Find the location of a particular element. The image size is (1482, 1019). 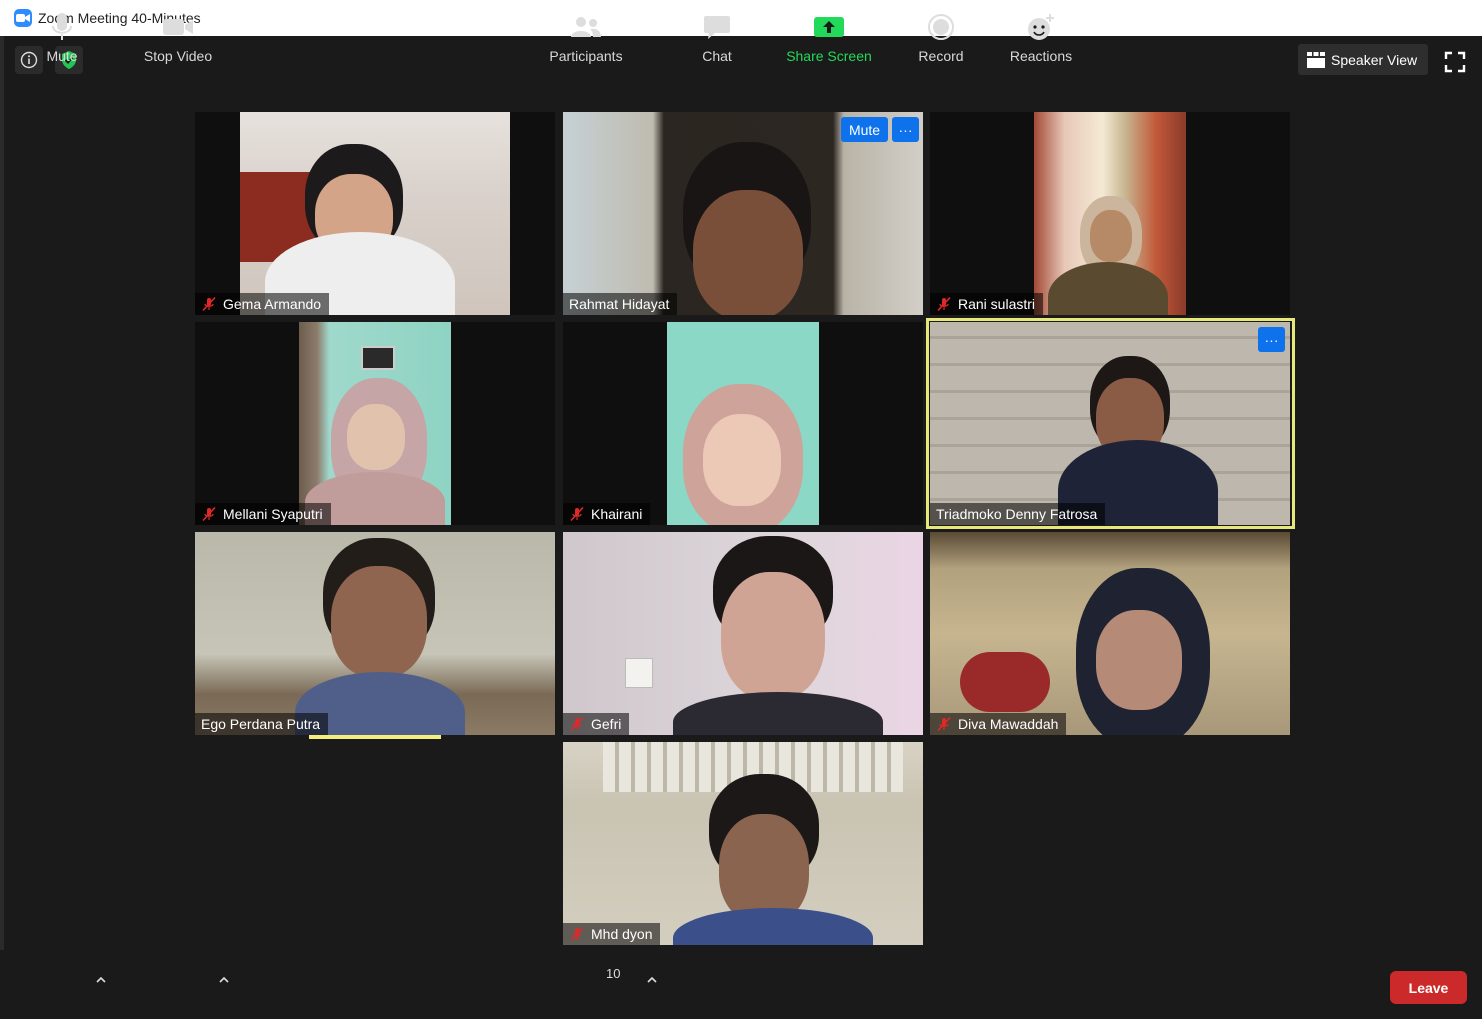

participant-name-tag: Mhd dyon is located at coordinates (612, 934).